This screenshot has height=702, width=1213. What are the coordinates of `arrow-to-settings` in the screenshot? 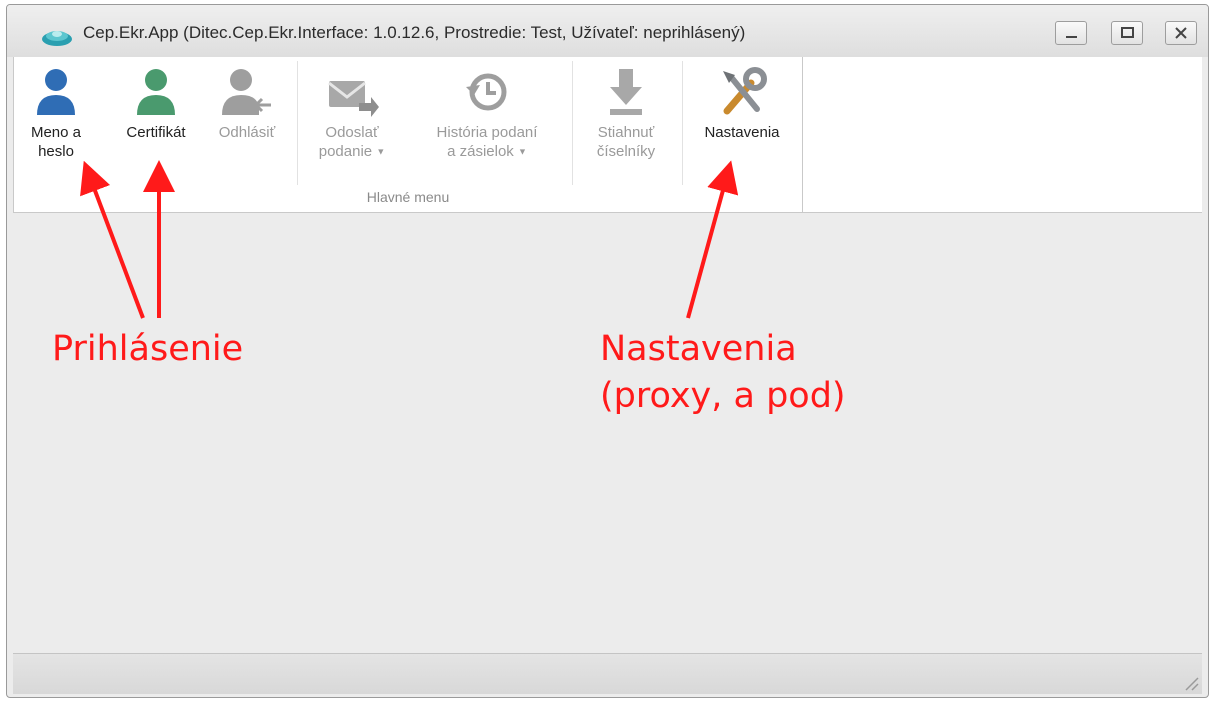 It's located at (712, 239).